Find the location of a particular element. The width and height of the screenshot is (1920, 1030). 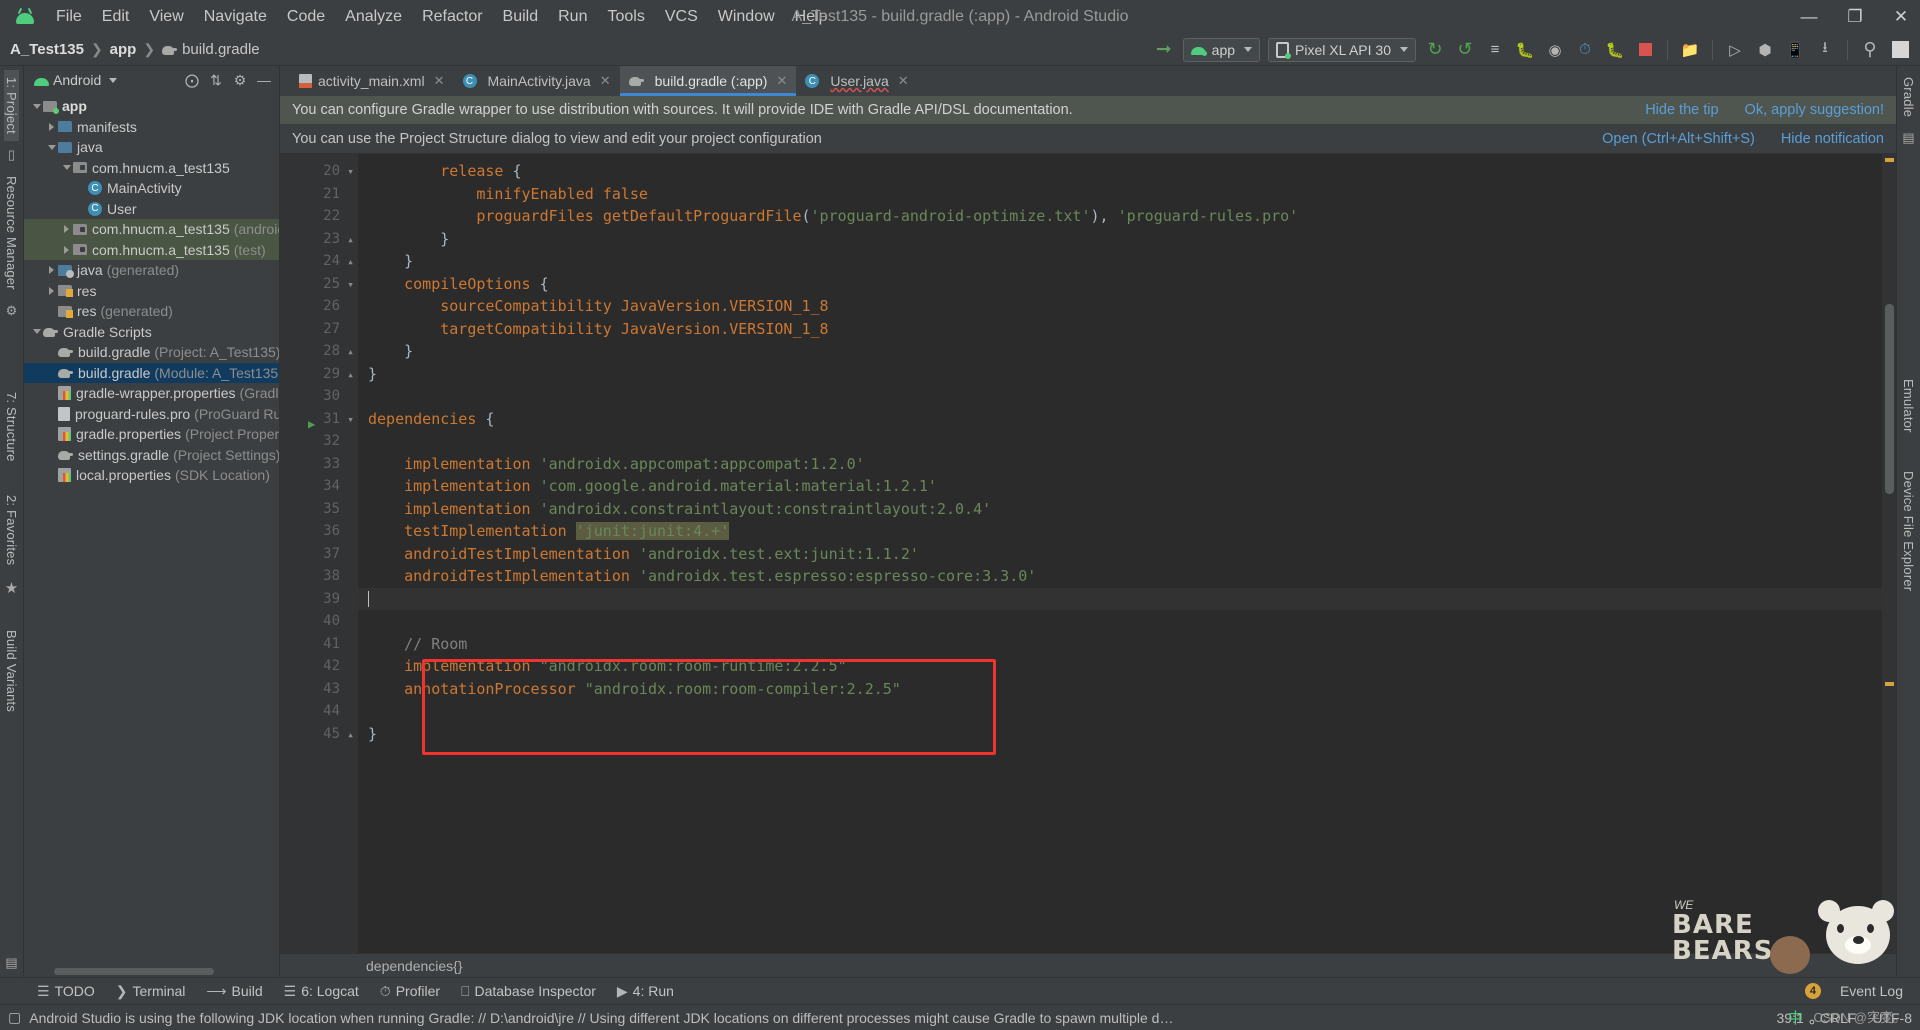

line-number: 42 is located at coordinates (319, 666).